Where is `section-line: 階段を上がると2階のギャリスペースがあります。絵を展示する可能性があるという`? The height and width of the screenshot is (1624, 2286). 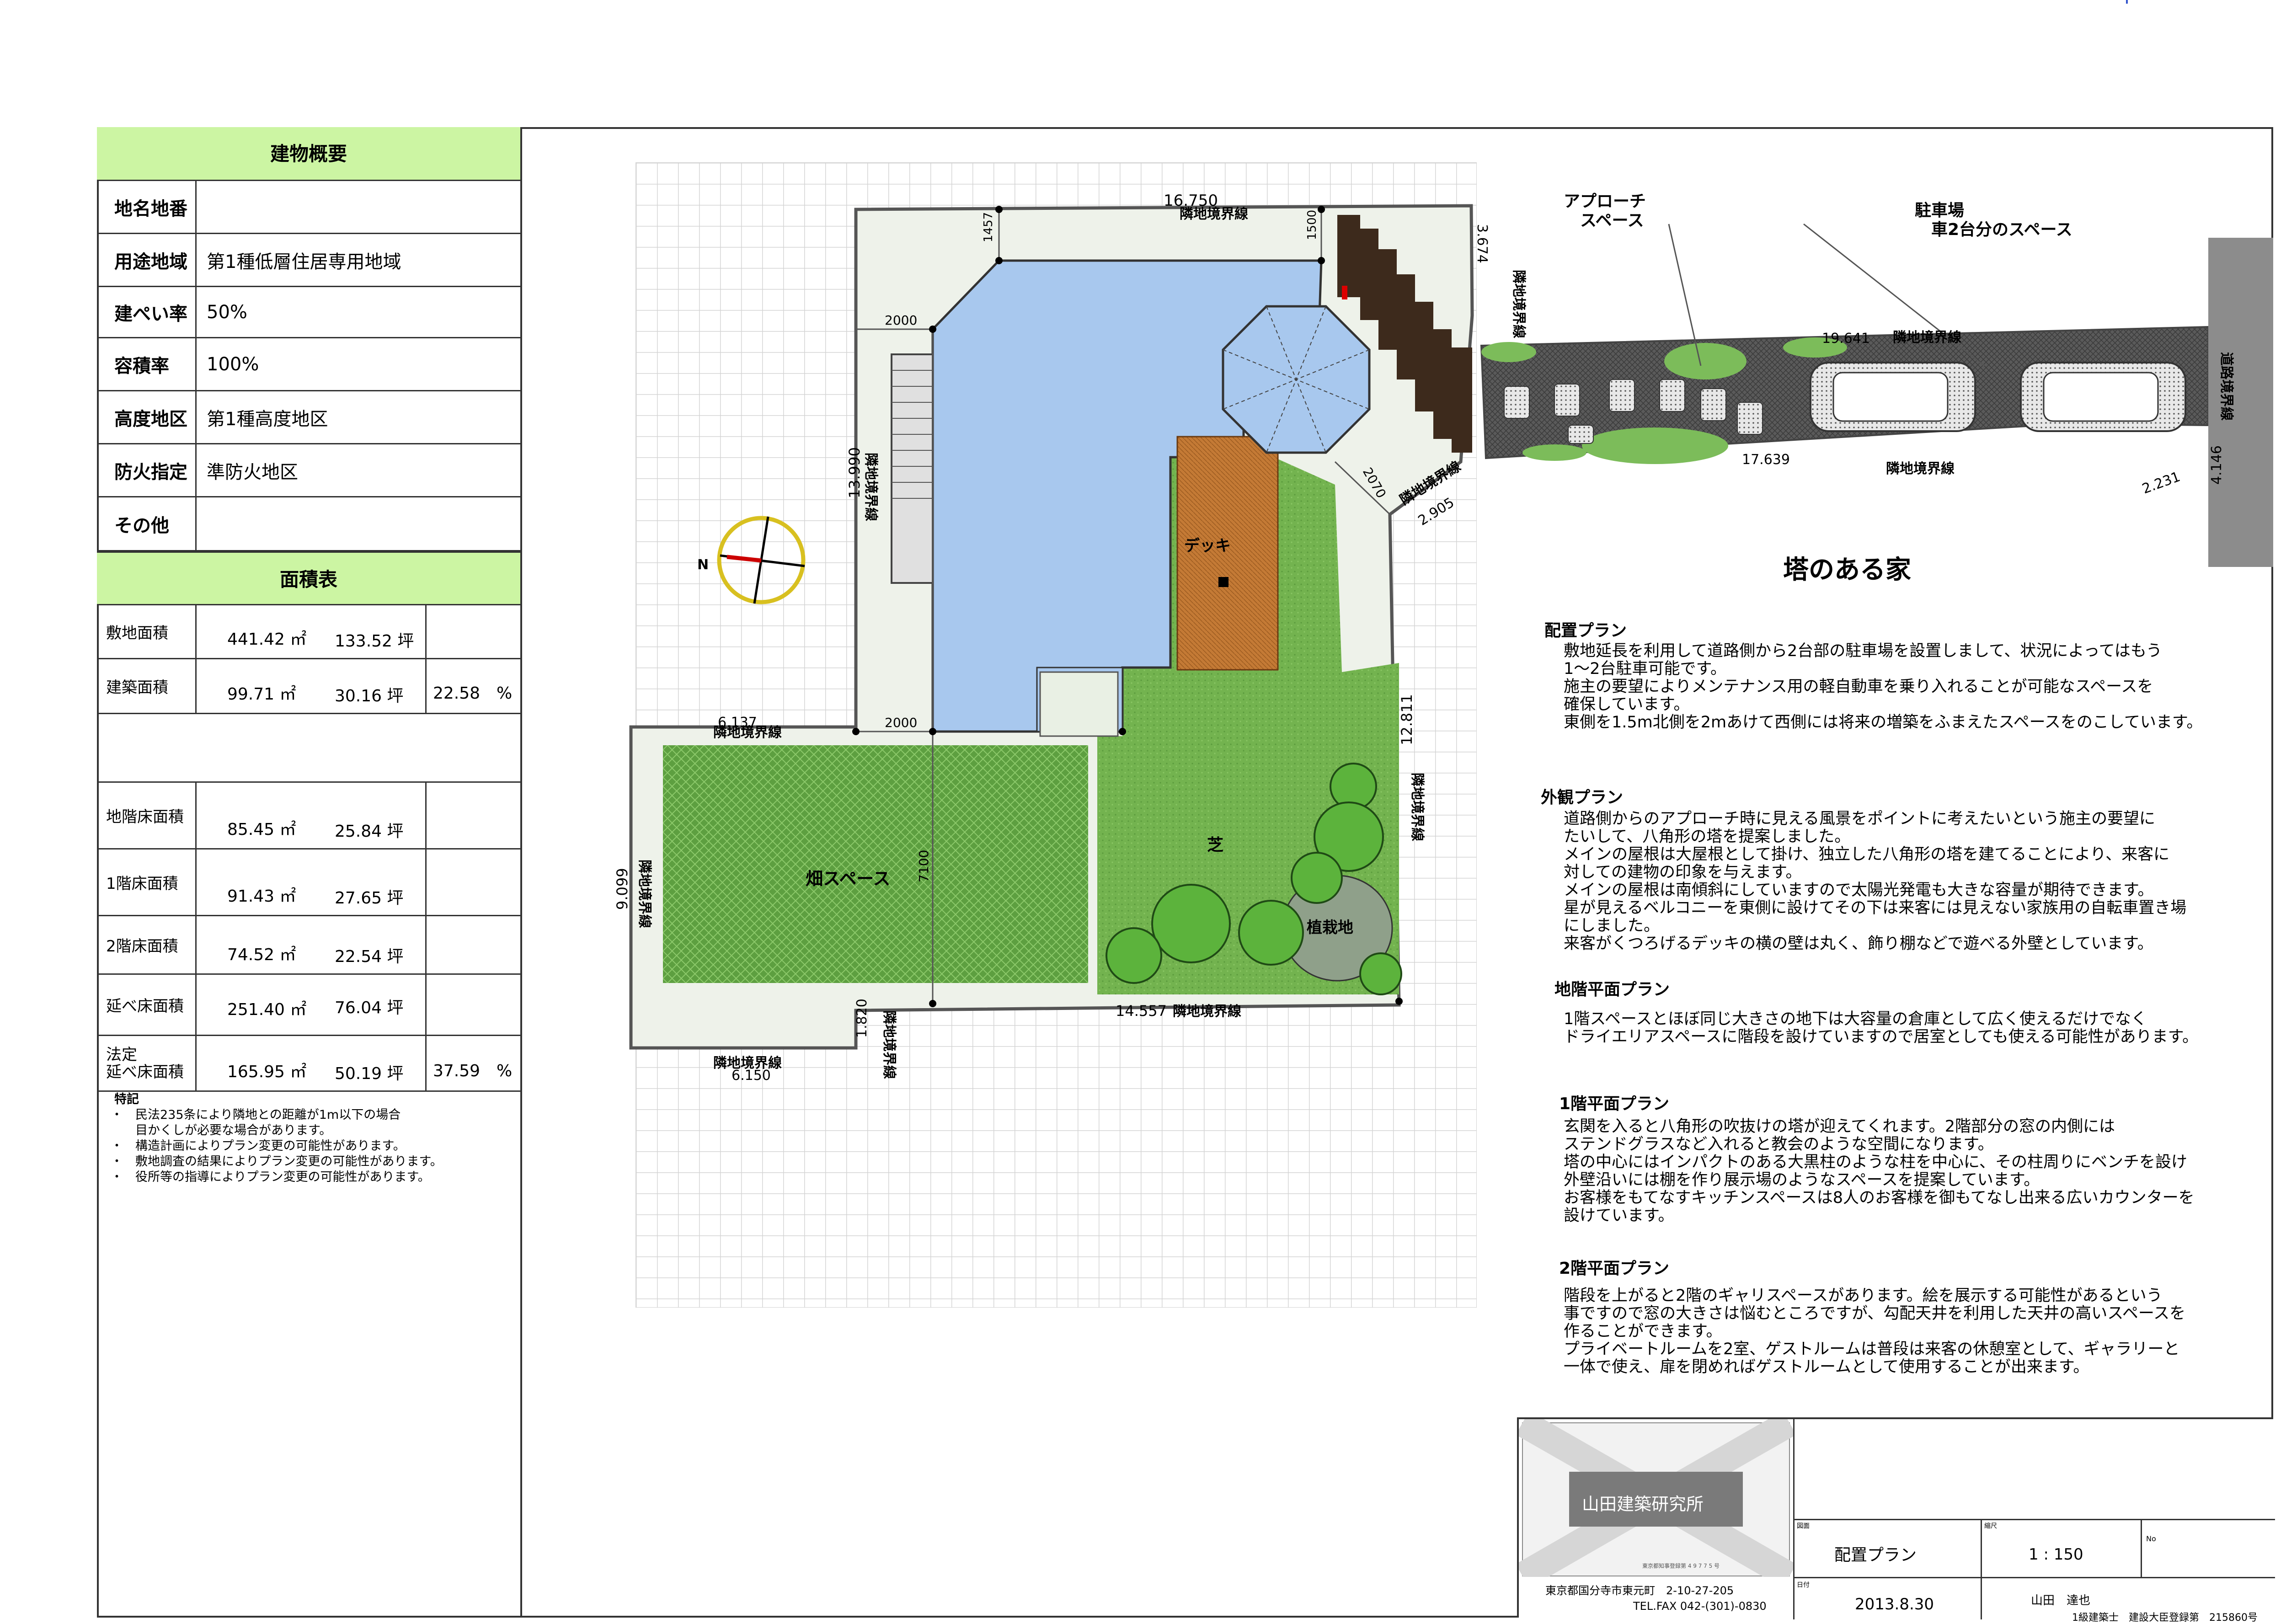
section-line: 階段を上がると2階のギャリスペースがあります。絵を展示する可能性があるという is located at coordinates (1863, 1296).